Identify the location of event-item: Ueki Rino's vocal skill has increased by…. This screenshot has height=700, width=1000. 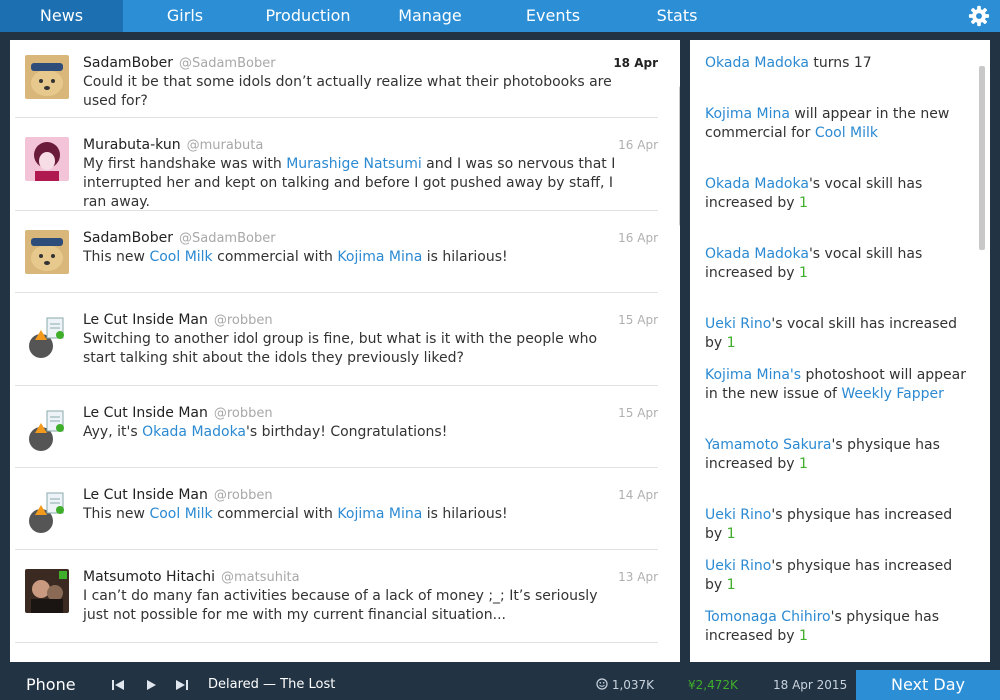
(836, 334).